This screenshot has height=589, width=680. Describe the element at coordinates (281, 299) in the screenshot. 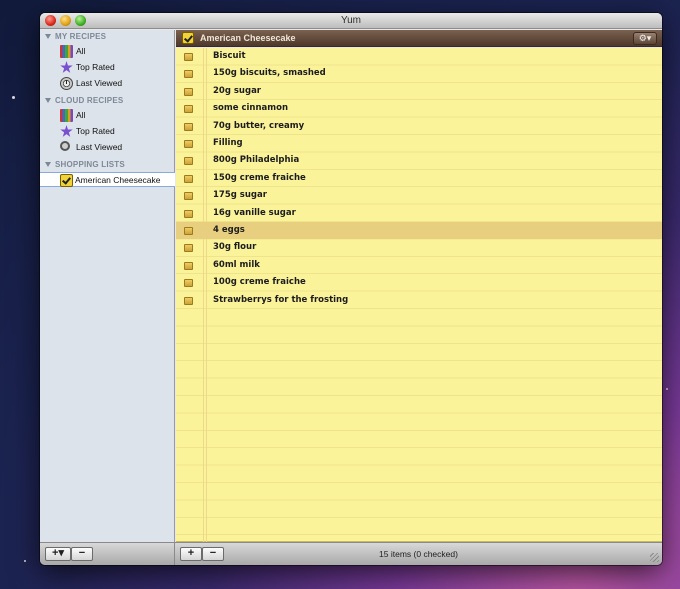

I see `item-text: Strawberrys for the frosting` at that location.